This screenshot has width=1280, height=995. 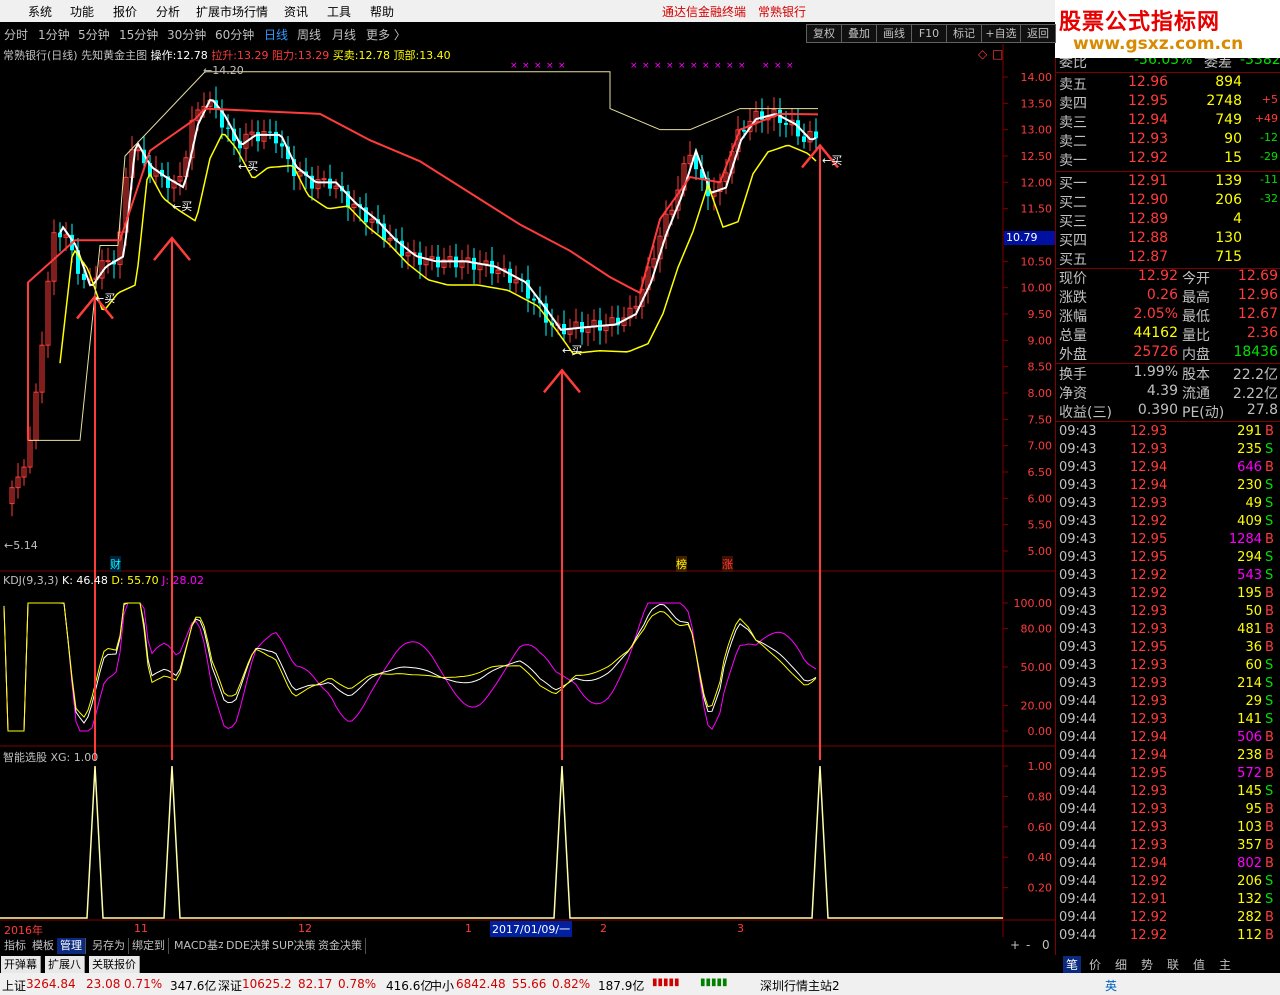 What do you see at coordinates (468, 928) in the screenshot?
I see `date-label: 1` at bounding box center [468, 928].